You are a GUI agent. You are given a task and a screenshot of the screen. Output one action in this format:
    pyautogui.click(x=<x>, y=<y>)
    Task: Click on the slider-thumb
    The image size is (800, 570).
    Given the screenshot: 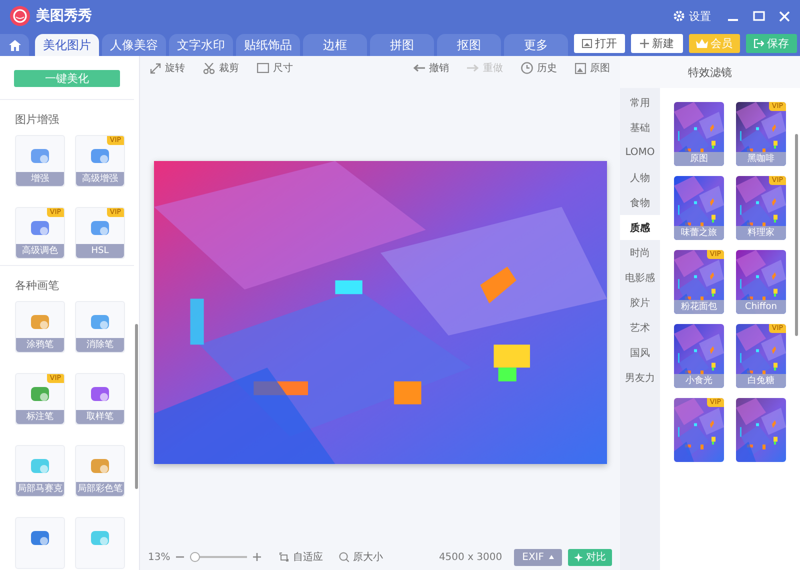 What is the action you would take?
    pyautogui.click(x=195, y=557)
    